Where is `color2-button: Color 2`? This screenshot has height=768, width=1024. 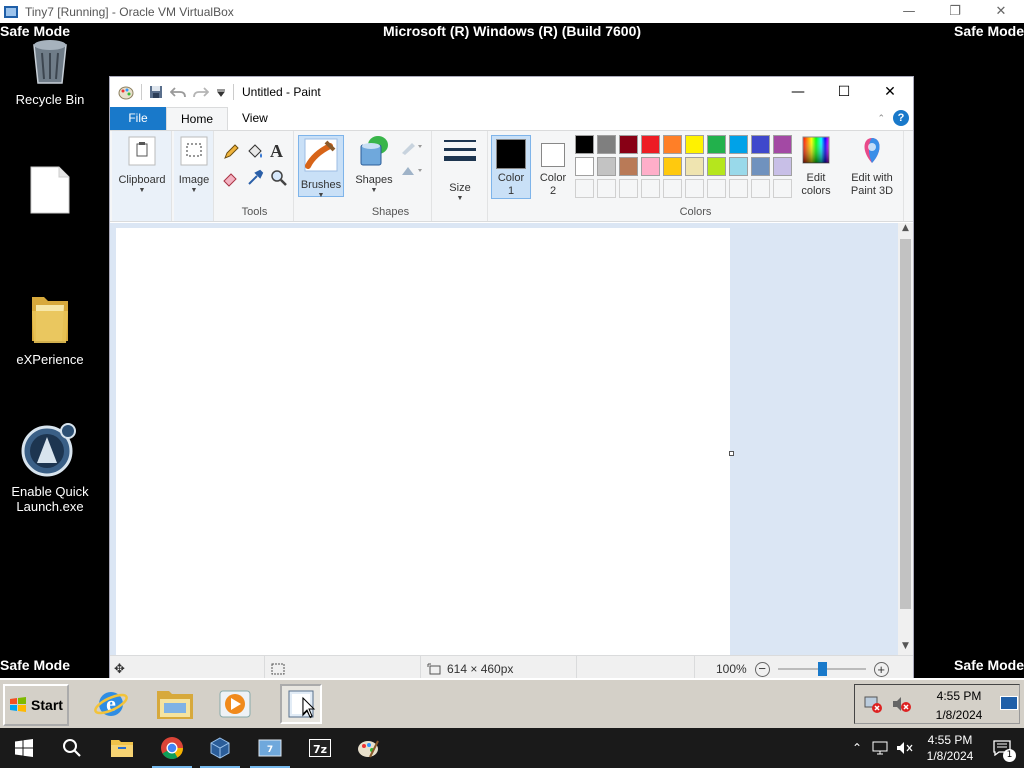 color2-button: Color 2 is located at coordinates (553, 166).